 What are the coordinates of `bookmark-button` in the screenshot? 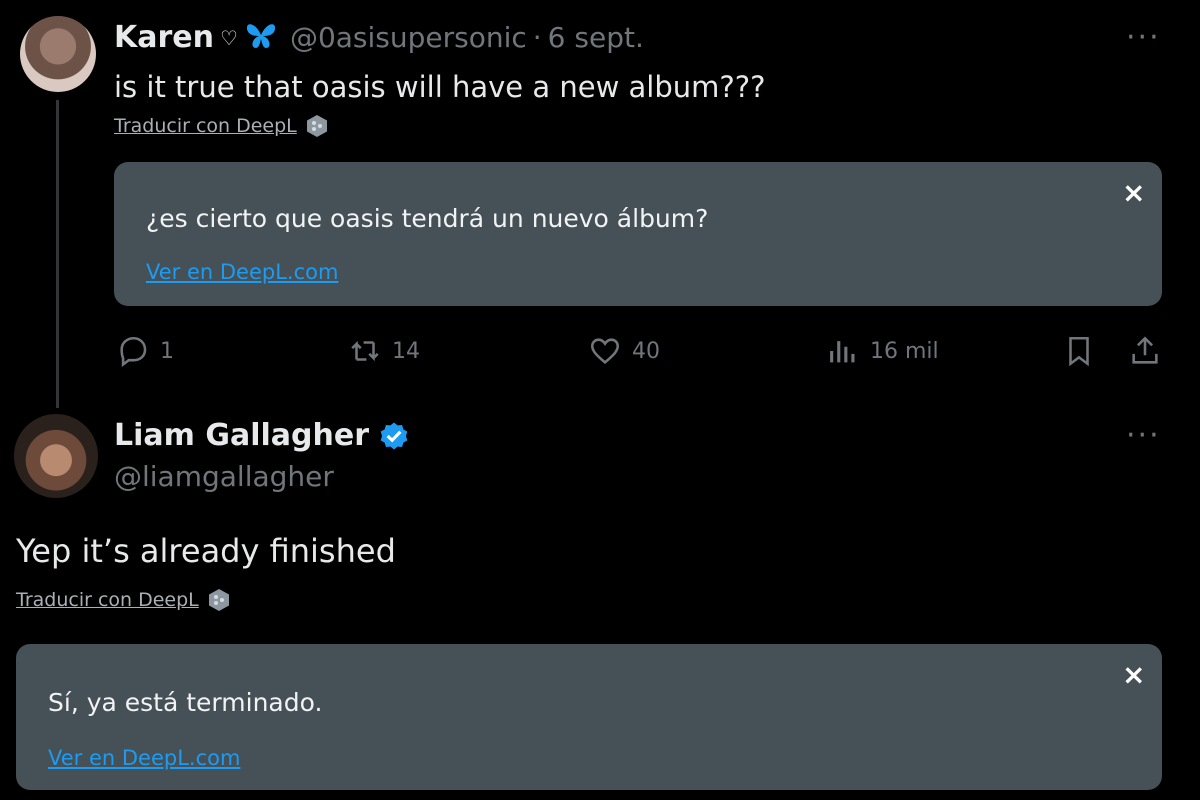 It's located at (1079, 351).